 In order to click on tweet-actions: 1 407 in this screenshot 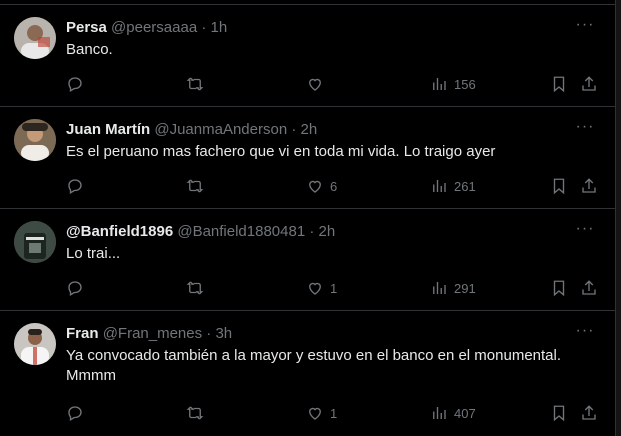, I will do `click(333, 413)`.